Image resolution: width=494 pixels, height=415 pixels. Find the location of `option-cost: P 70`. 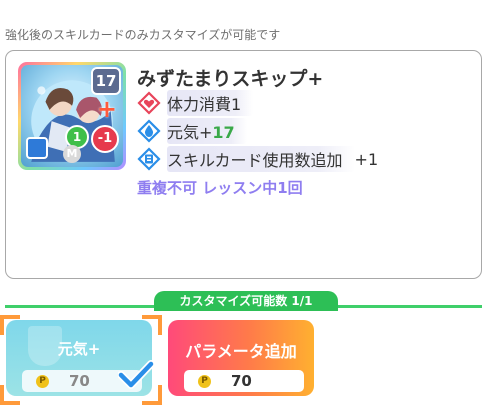

option-cost: P 70 is located at coordinates (244, 381).